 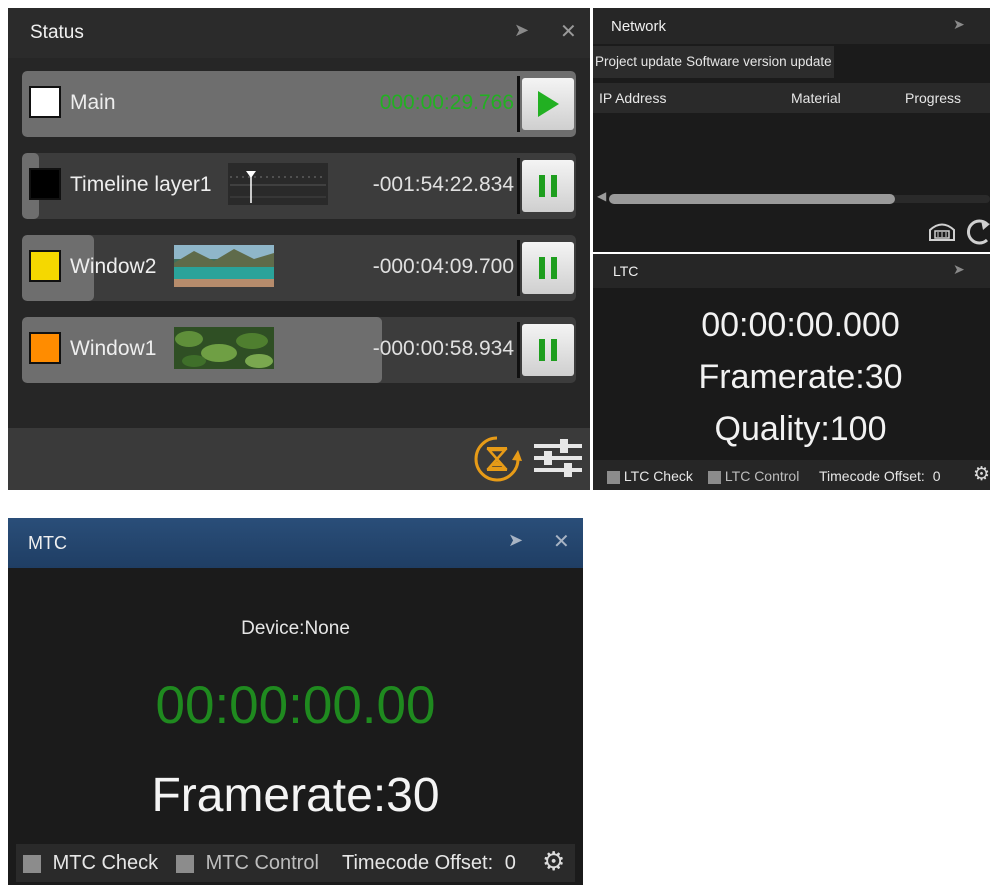 What do you see at coordinates (299, 104) in the screenshot?
I see `layer-row-main: Main 000:00:29.766` at bounding box center [299, 104].